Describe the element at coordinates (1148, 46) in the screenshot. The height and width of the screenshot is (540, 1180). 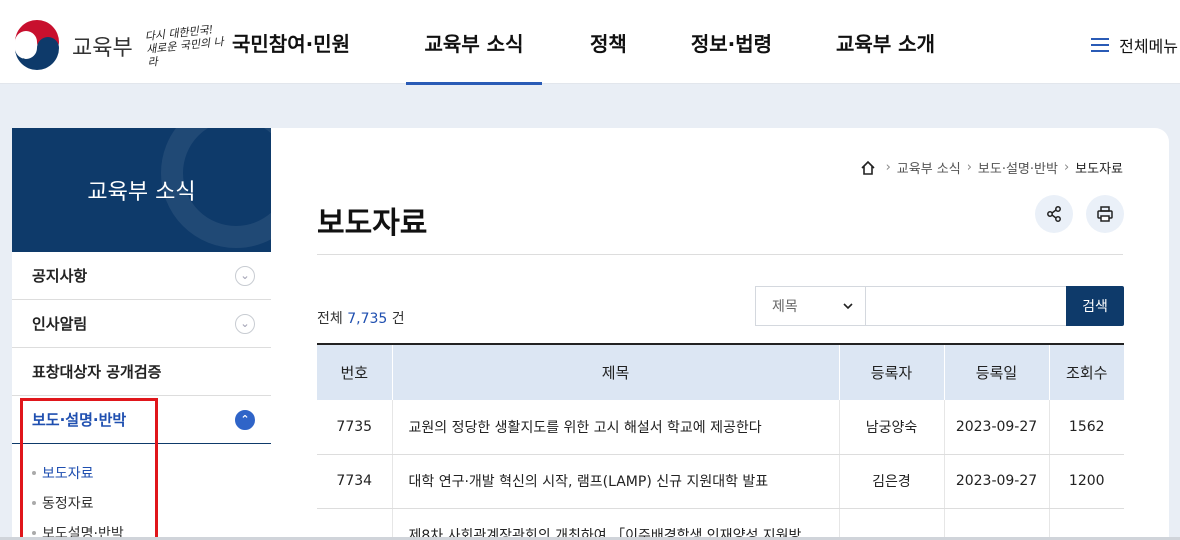
I see `all-menu-label: 전체메뉴` at that location.